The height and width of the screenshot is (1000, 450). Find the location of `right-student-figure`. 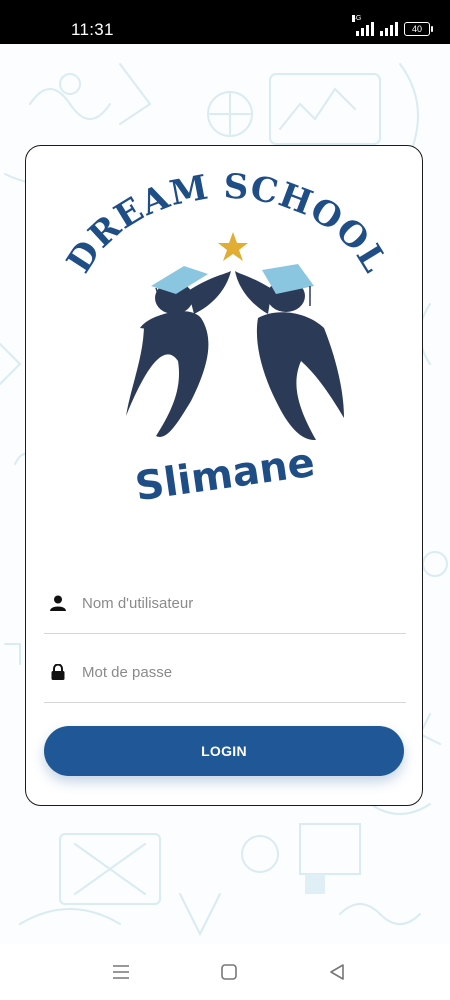

right-student-figure is located at coordinates (289, 356).